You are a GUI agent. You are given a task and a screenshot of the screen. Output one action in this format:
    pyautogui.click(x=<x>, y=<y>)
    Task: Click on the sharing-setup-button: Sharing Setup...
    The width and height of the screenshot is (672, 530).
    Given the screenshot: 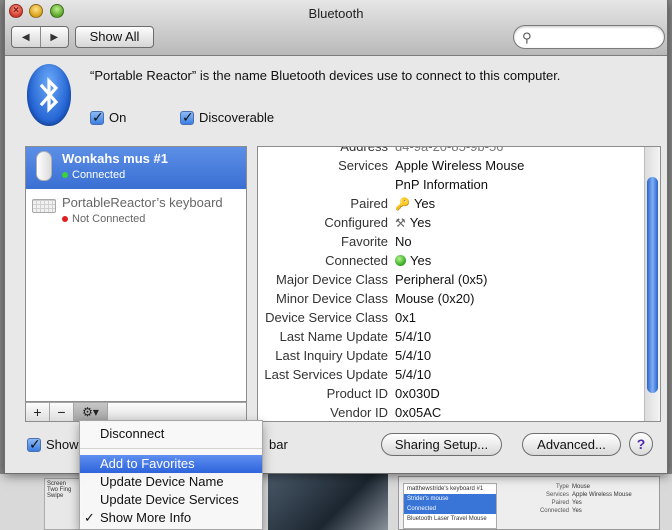 What is the action you would take?
    pyautogui.click(x=441, y=444)
    